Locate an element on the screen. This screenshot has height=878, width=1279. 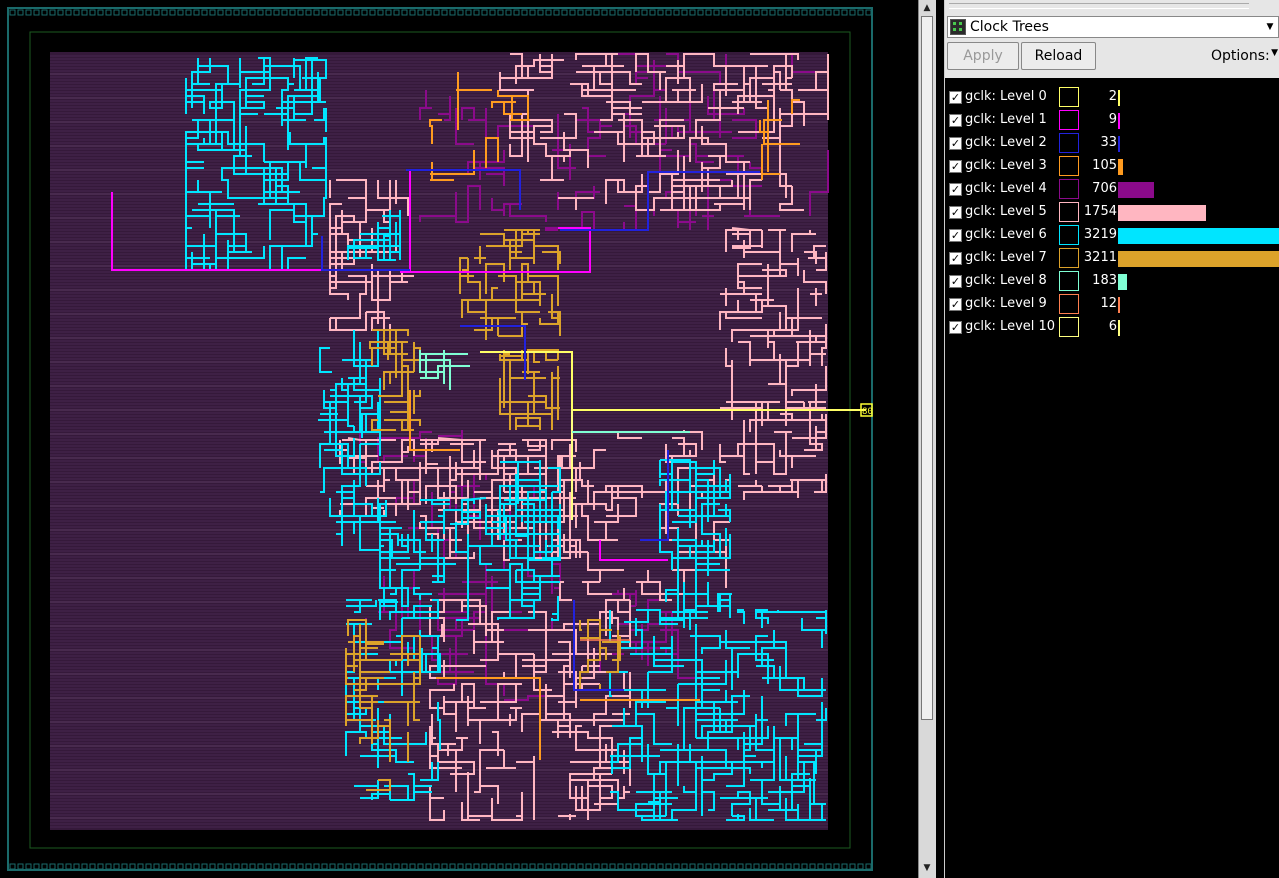
level-row: ✓ gclk: Level 9 12 is located at coordinates (1112, 305).